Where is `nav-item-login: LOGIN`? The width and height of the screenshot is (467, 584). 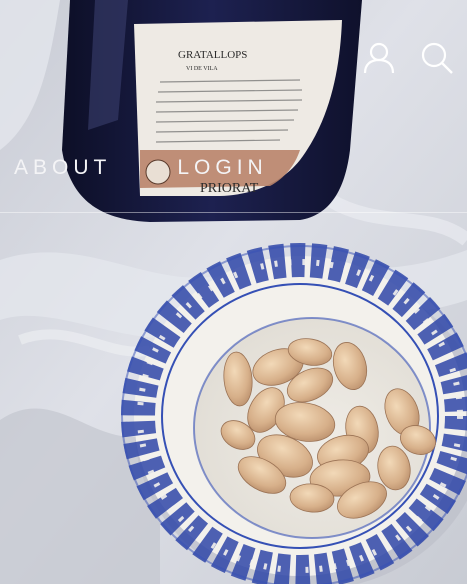 nav-item-login: LOGIN is located at coordinates (222, 168).